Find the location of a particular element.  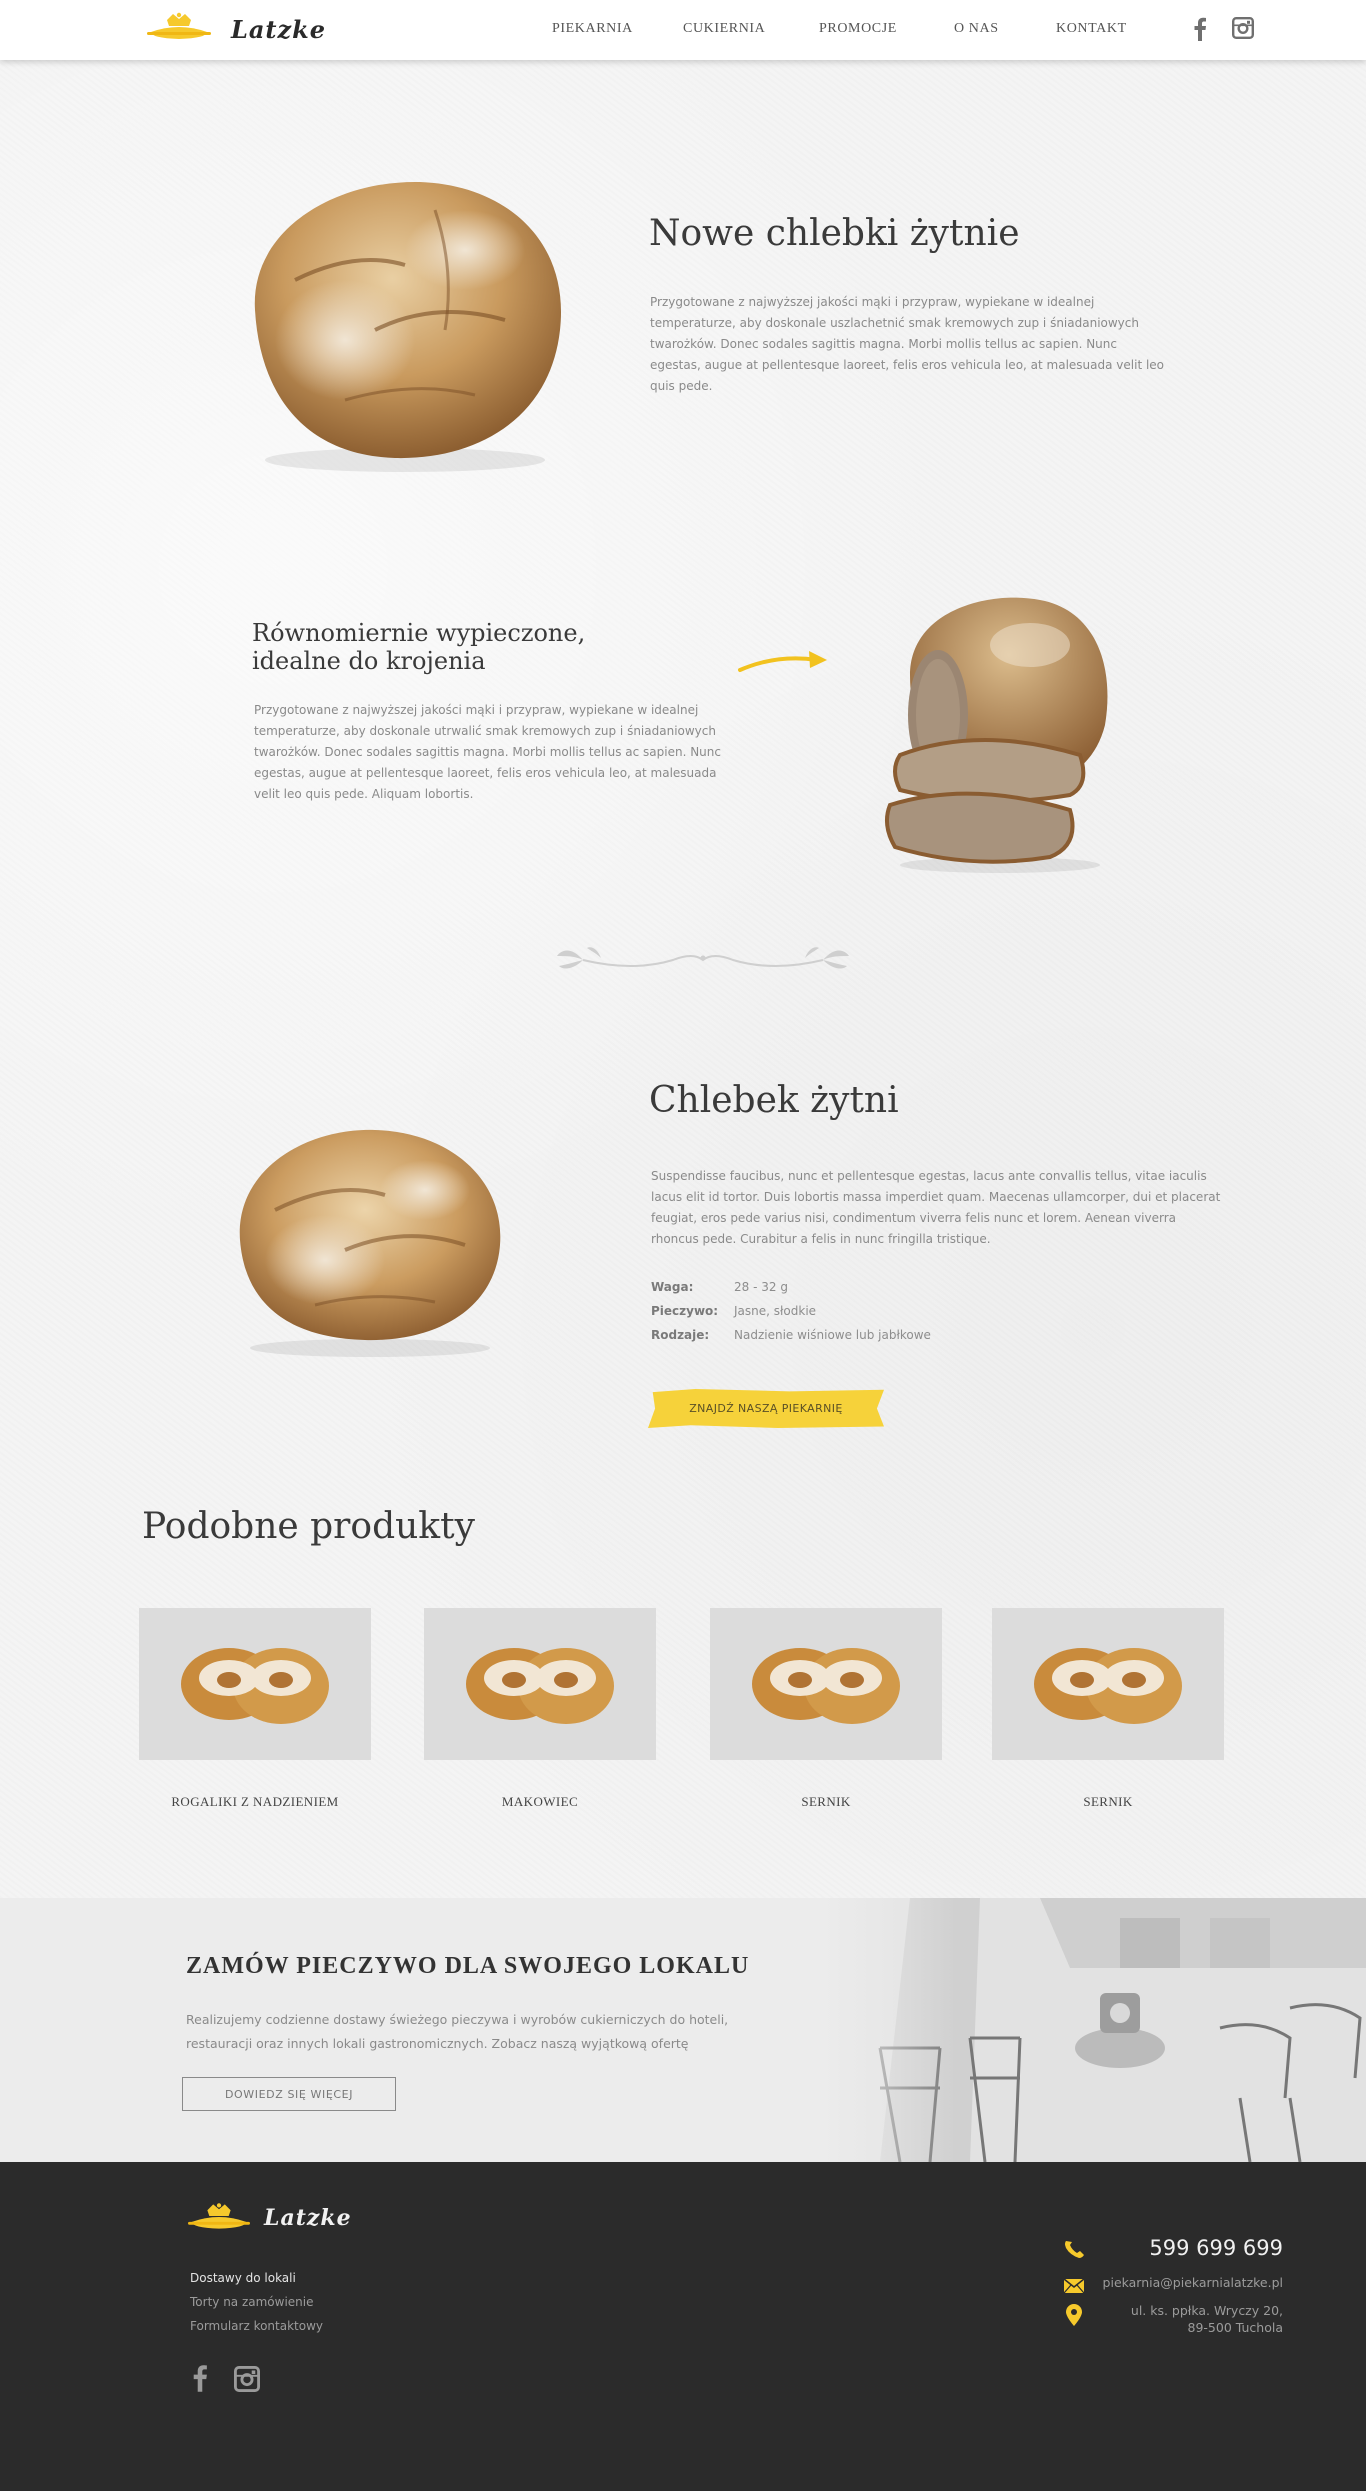

arrow-icon is located at coordinates (782, 661).